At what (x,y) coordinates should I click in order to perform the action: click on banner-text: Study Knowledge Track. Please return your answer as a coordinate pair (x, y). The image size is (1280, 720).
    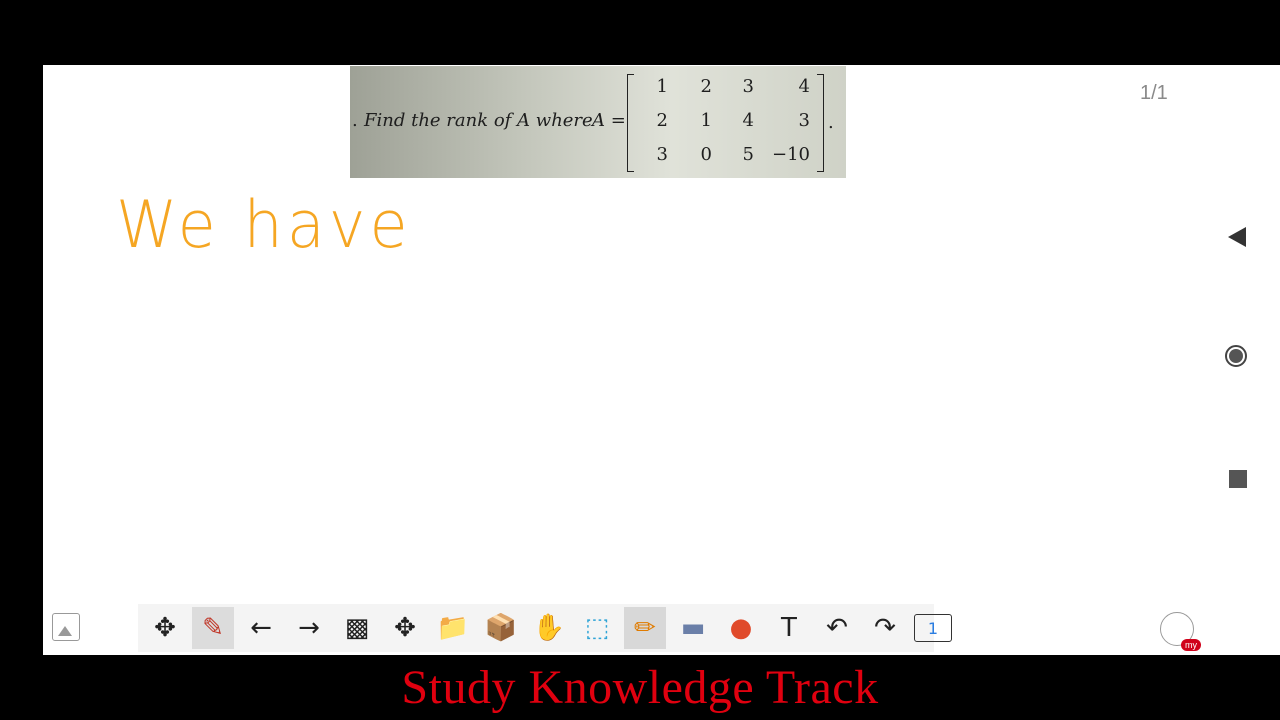
    Looking at the image, I should click on (640, 687).